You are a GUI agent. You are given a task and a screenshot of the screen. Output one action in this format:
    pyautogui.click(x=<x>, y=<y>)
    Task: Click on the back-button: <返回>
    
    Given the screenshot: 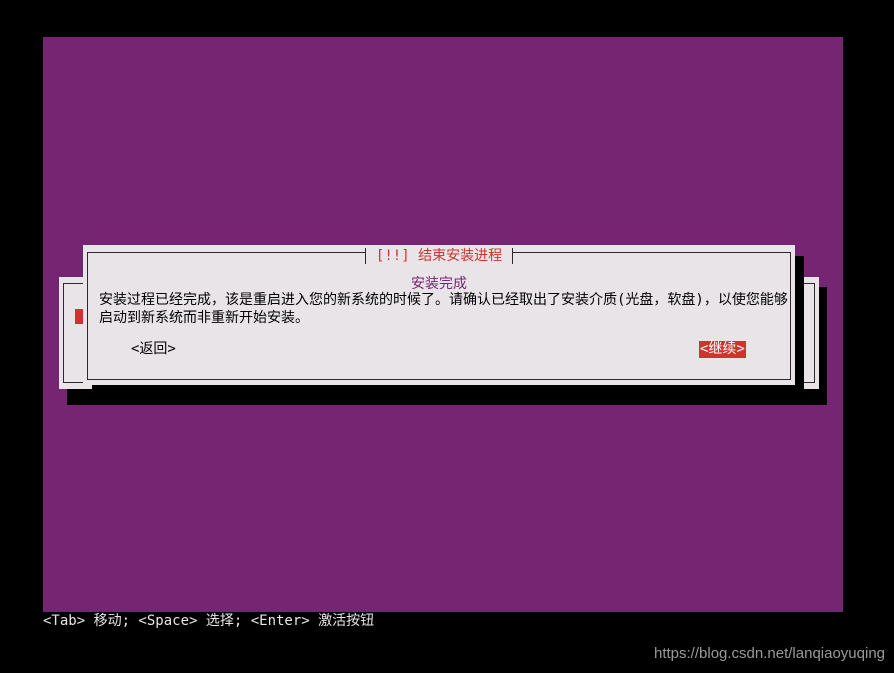 What is the action you would take?
    pyautogui.click(x=153, y=349)
    